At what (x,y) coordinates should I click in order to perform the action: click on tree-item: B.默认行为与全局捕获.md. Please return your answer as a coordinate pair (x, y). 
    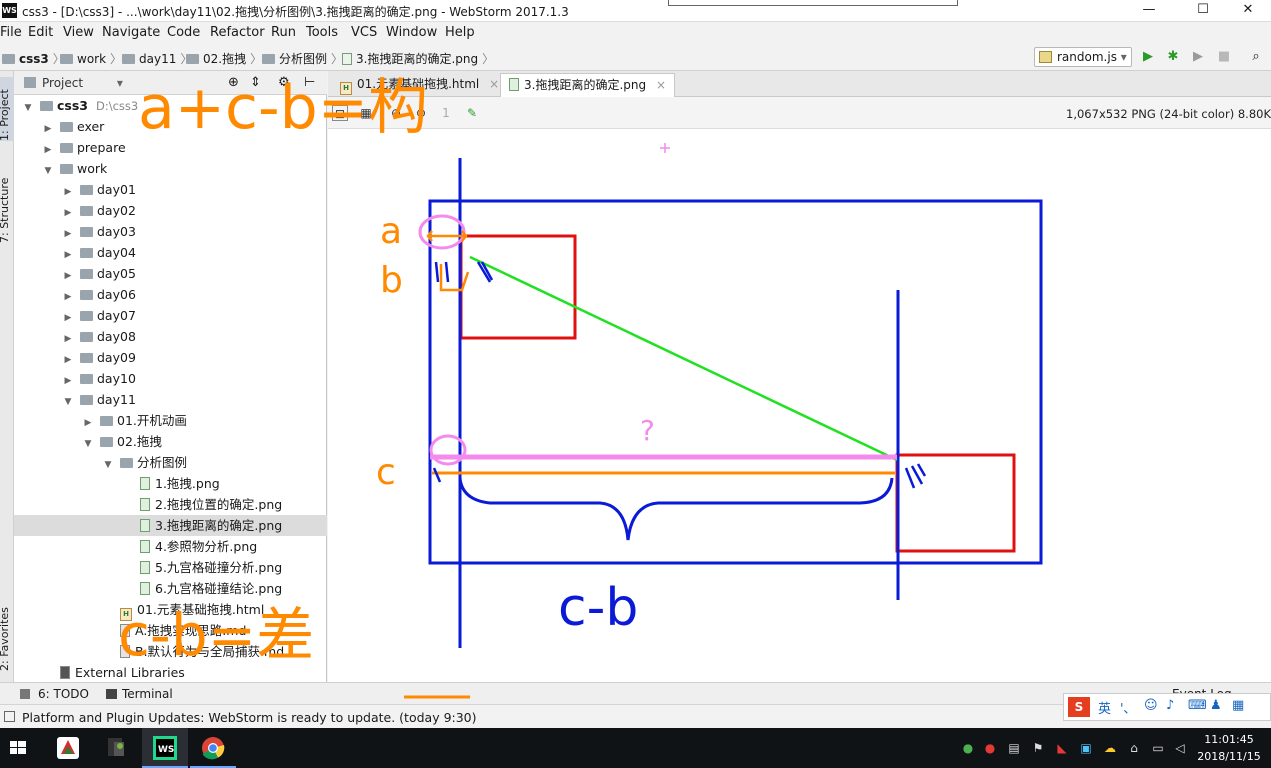
    Looking at the image, I should click on (170, 651).